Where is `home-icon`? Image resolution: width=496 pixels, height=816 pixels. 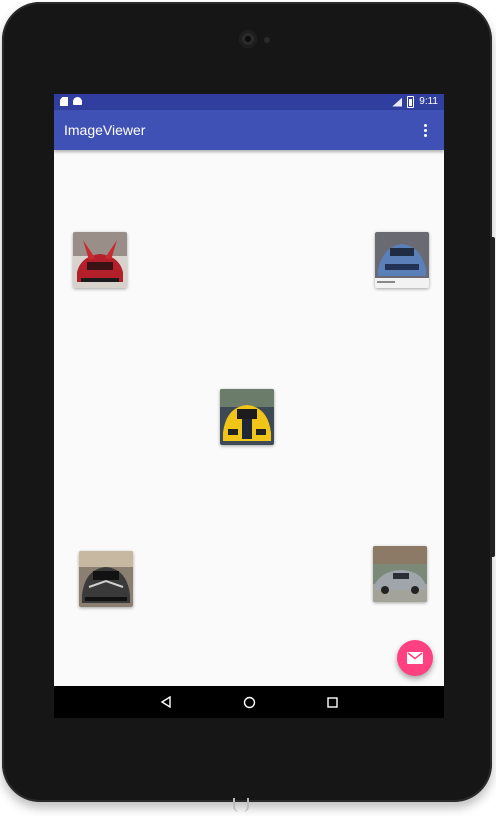
home-icon is located at coordinates (249, 702).